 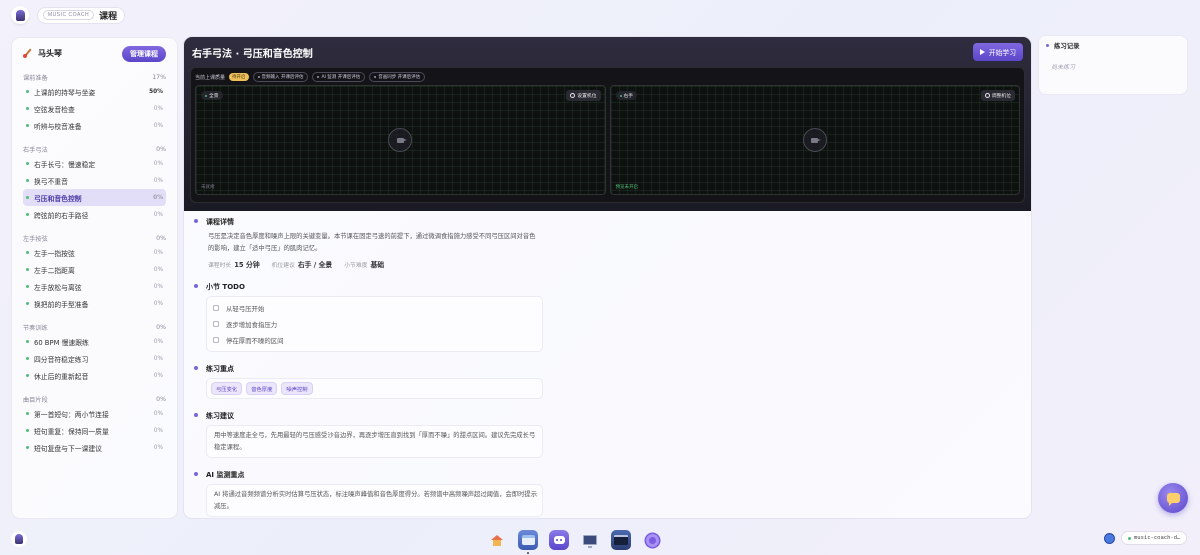 I want to click on sidebar-group-header: 节奏训练 0%, so click(x=94, y=327).